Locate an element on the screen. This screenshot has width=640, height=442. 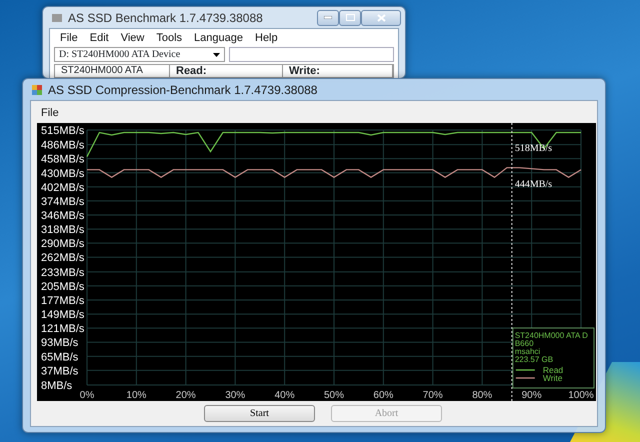
axis-label: 65MB/s is located at coordinates (59, 357).